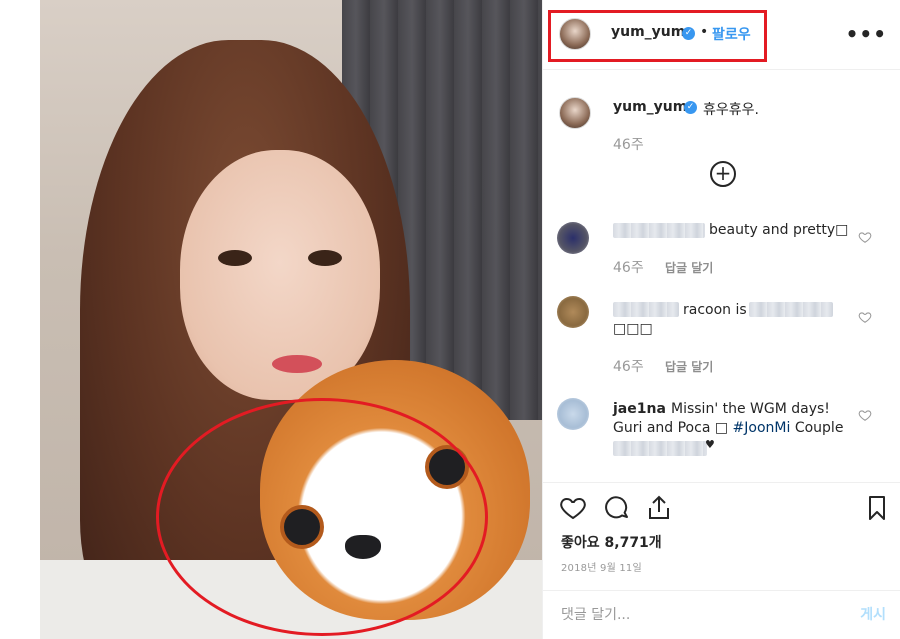 The image size is (900, 639). I want to click on lips, so click(297, 364).